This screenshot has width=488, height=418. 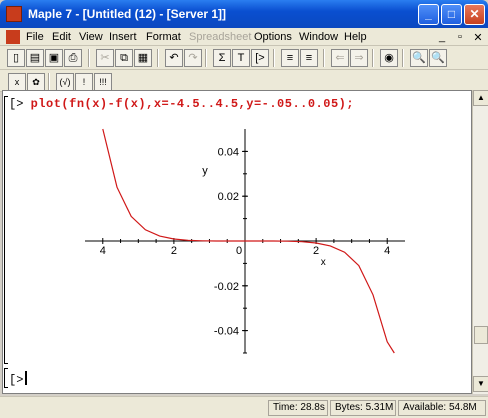 What do you see at coordinates (35, 37) in the screenshot?
I see `menu-file: File` at bounding box center [35, 37].